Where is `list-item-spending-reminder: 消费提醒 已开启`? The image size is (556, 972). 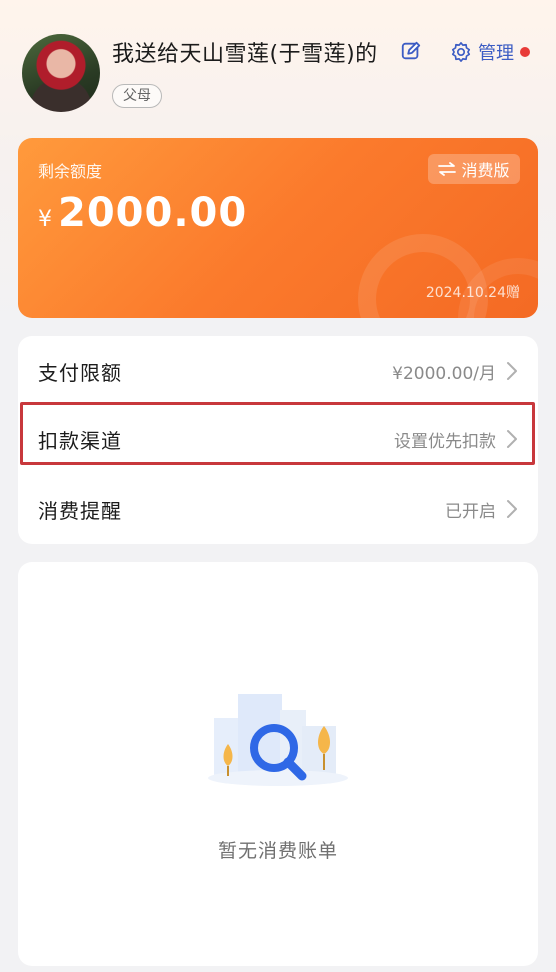 list-item-spending-reminder: 消费提醒 已开启 is located at coordinates (278, 509).